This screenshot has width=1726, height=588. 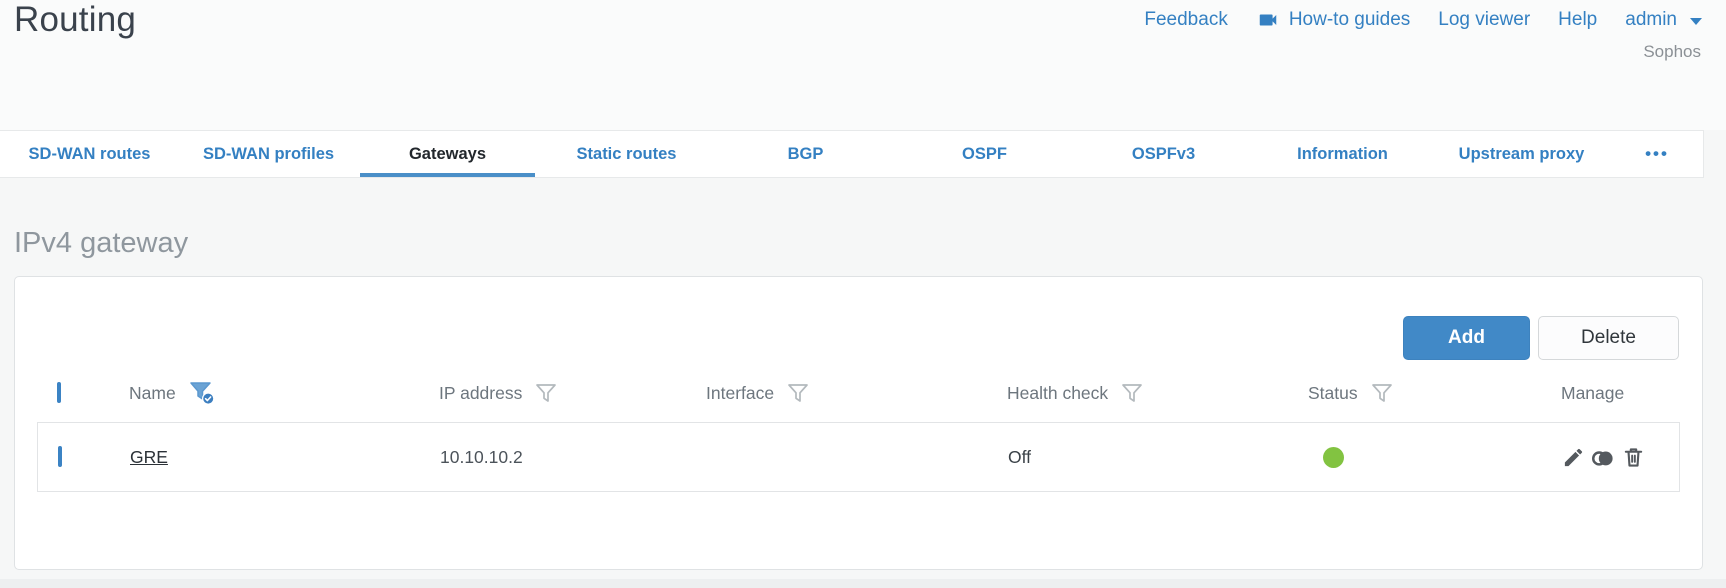 What do you see at coordinates (1466, 338) in the screenshot?
I see `add-button: Add` at bounding box center [1466, 338].